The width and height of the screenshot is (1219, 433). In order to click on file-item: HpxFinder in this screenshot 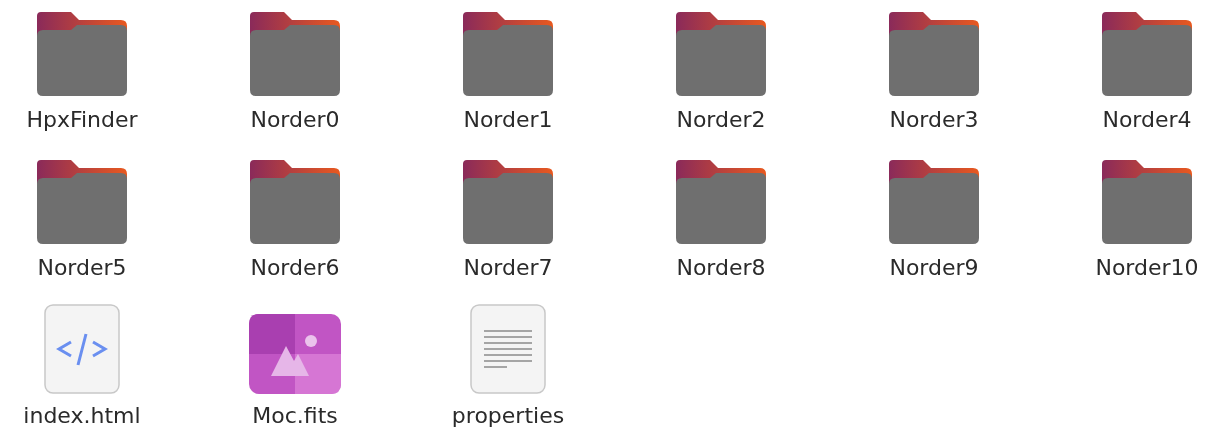, I will do `click(82, 74)`.